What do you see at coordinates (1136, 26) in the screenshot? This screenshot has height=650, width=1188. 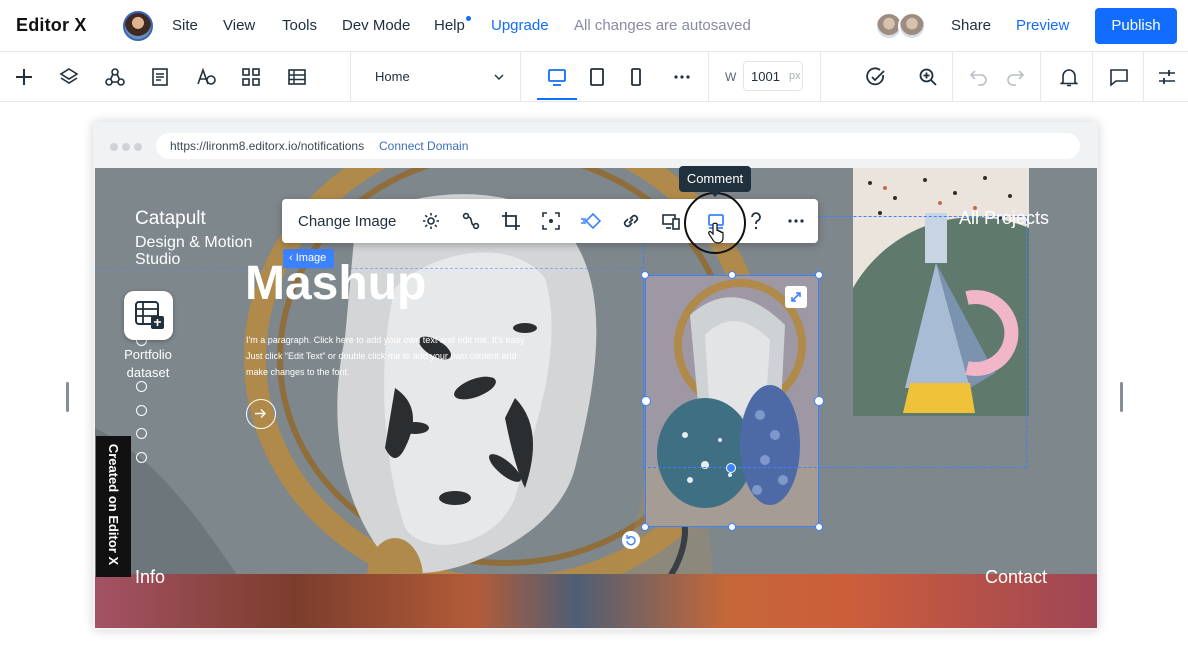 I see `publish-button: Publish` at bounding box center [1136, 26].